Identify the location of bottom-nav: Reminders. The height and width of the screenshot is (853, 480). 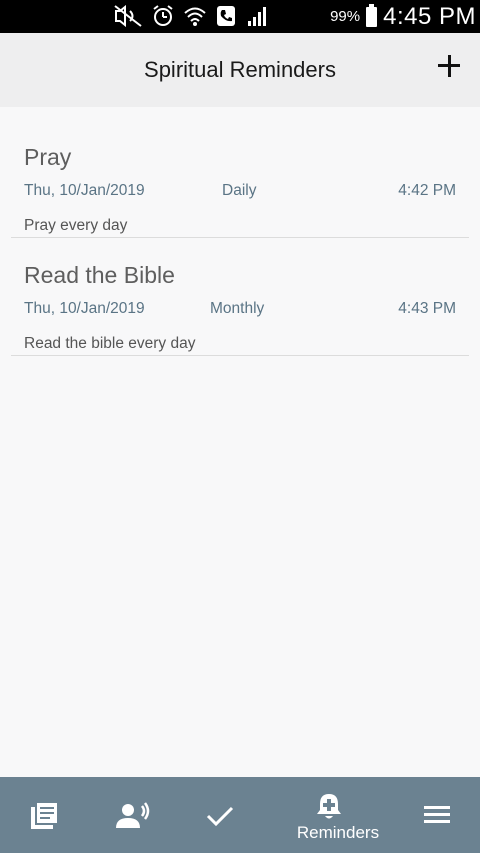
(240, 815).